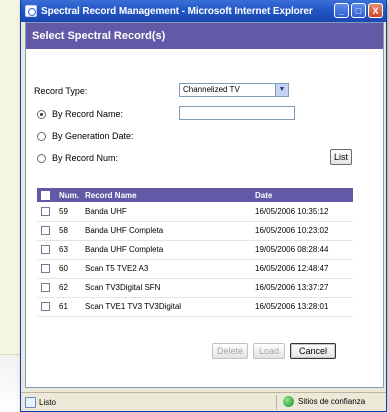 Image resolution: width=389 pixels, height=412 pixels. Describe the element at coordinates (237, 113) in the screenshot. I see `record-name-input` at that location.